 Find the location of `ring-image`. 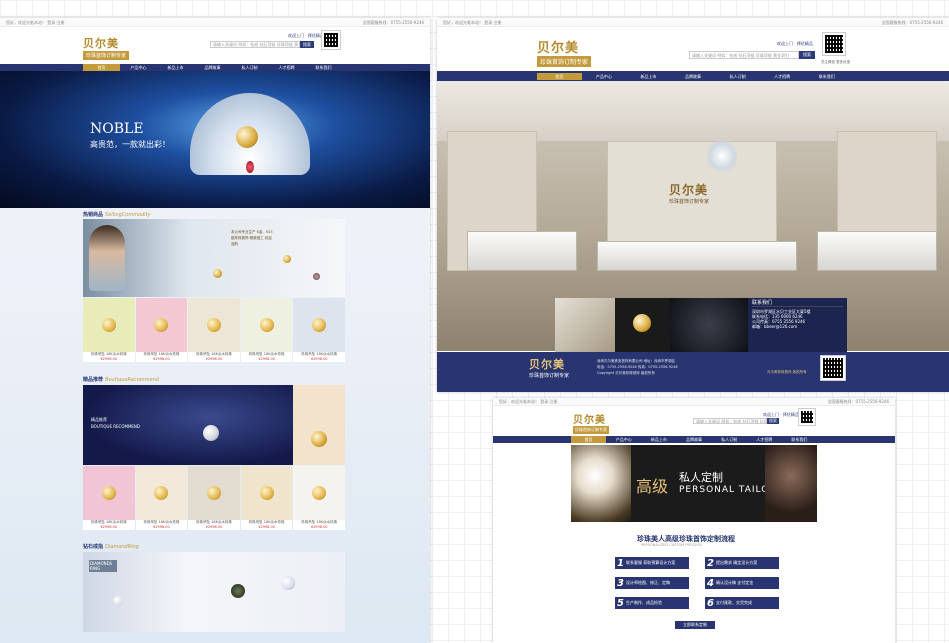

ring-image is located at coordinates (601, 483).